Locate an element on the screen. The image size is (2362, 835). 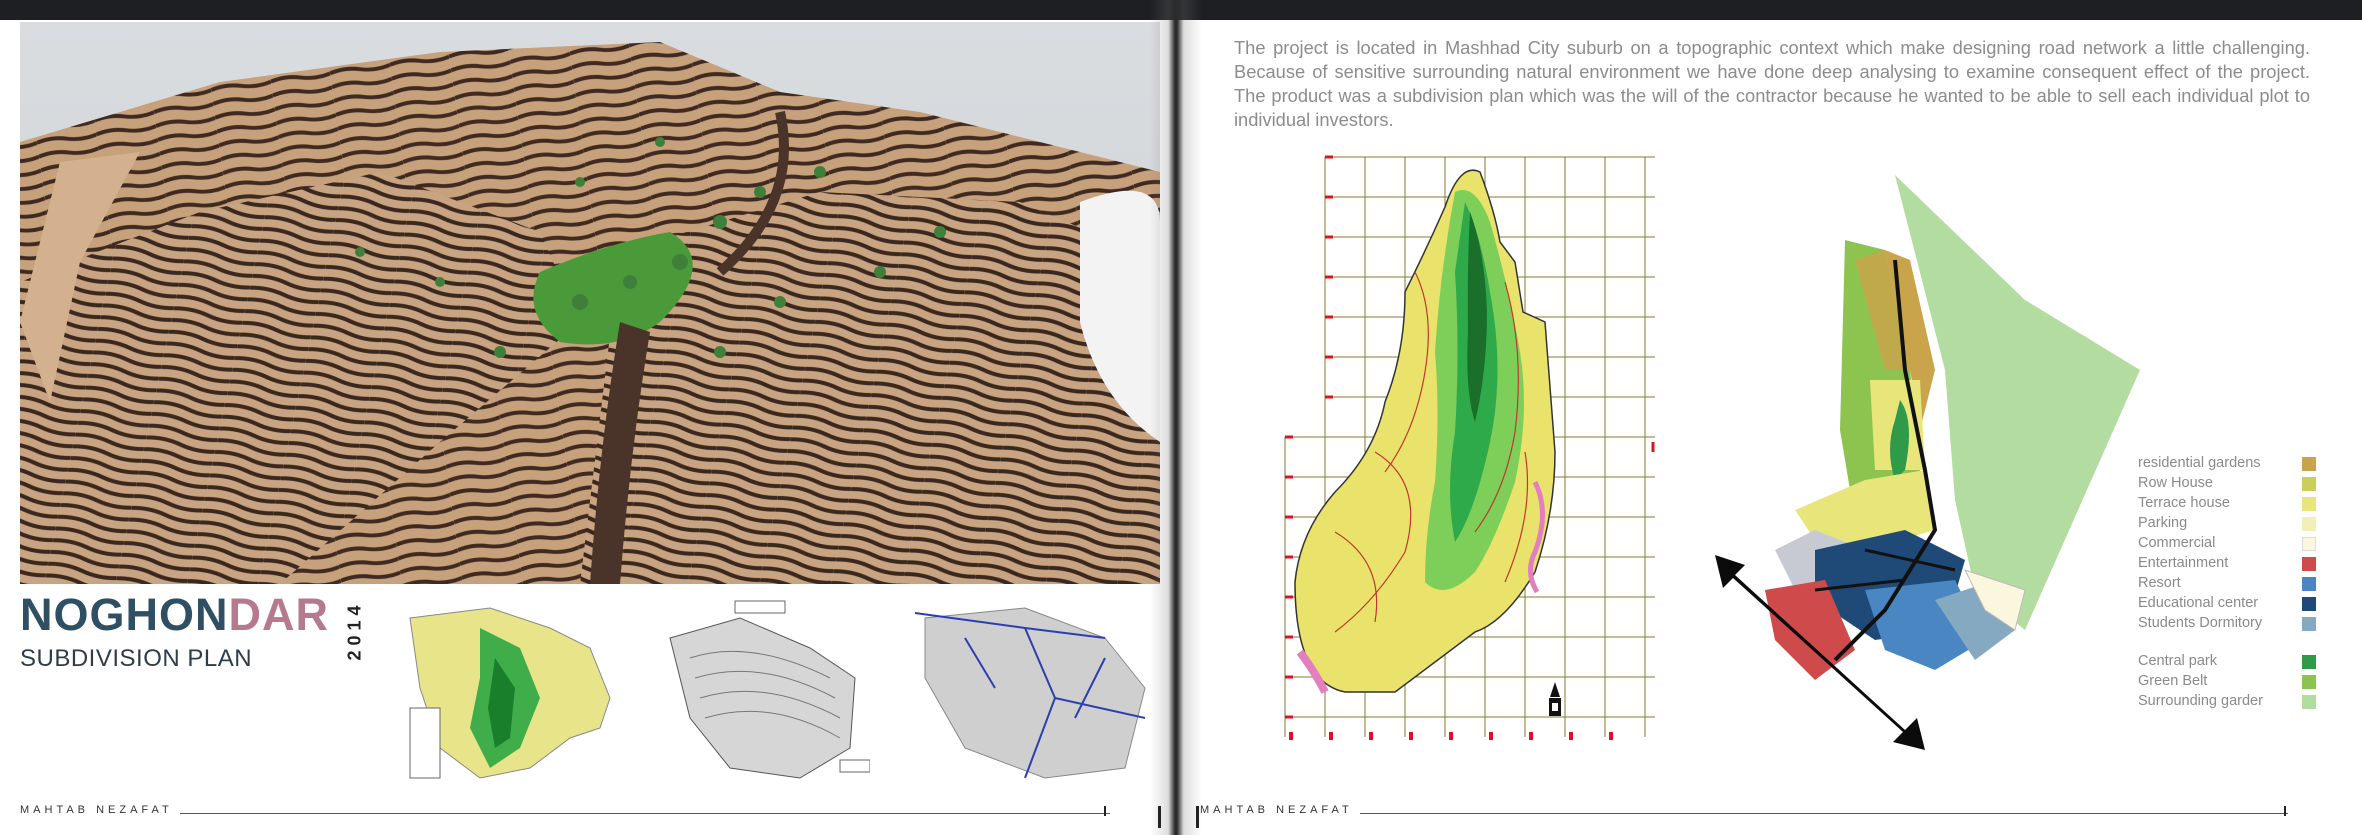
legend-label: Students Dormitory is located at coordinates (2200, 623).